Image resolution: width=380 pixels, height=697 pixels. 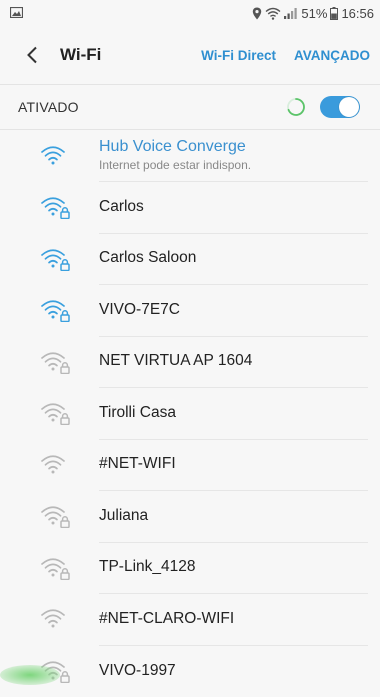 What do you see at coordinates (291, 13) in the screenshot?
I see `signal-icon` at bounding box center [291, 13].